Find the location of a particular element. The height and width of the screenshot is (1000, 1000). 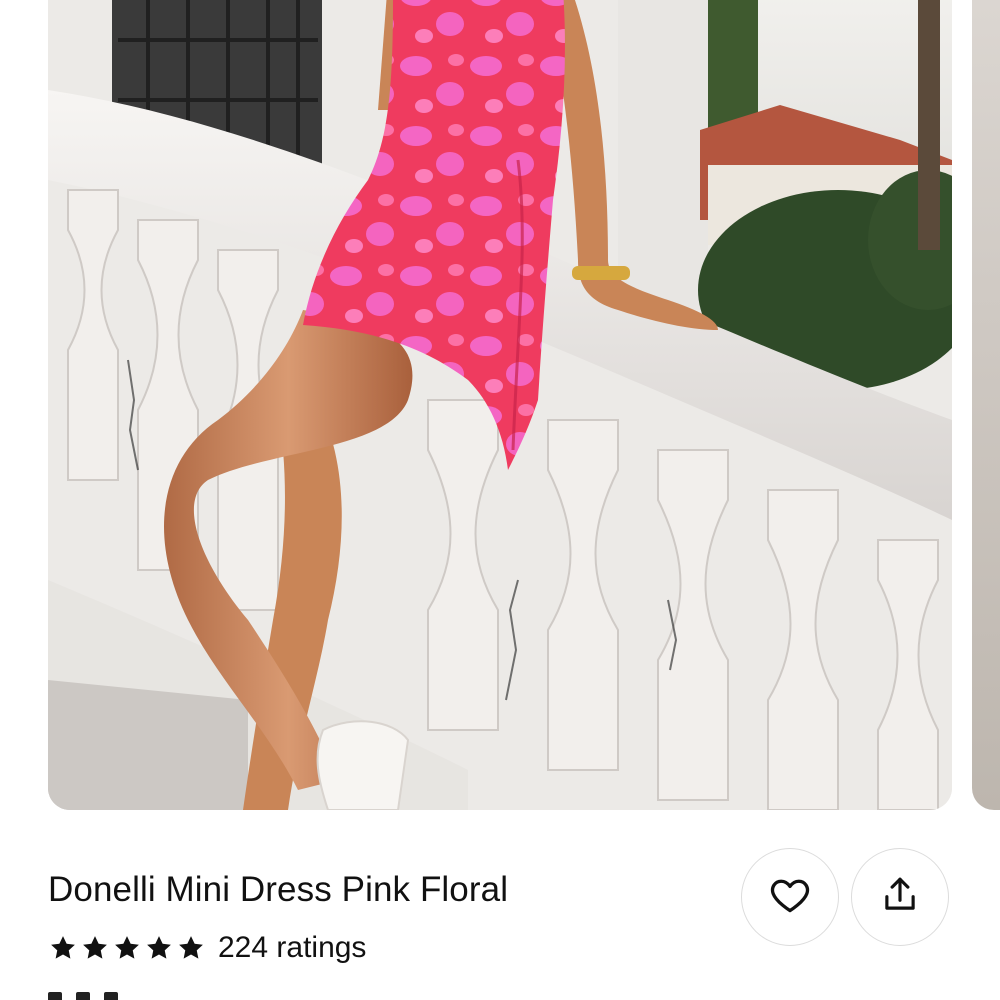

next-photo-peek is located at coordinates (986, 405).